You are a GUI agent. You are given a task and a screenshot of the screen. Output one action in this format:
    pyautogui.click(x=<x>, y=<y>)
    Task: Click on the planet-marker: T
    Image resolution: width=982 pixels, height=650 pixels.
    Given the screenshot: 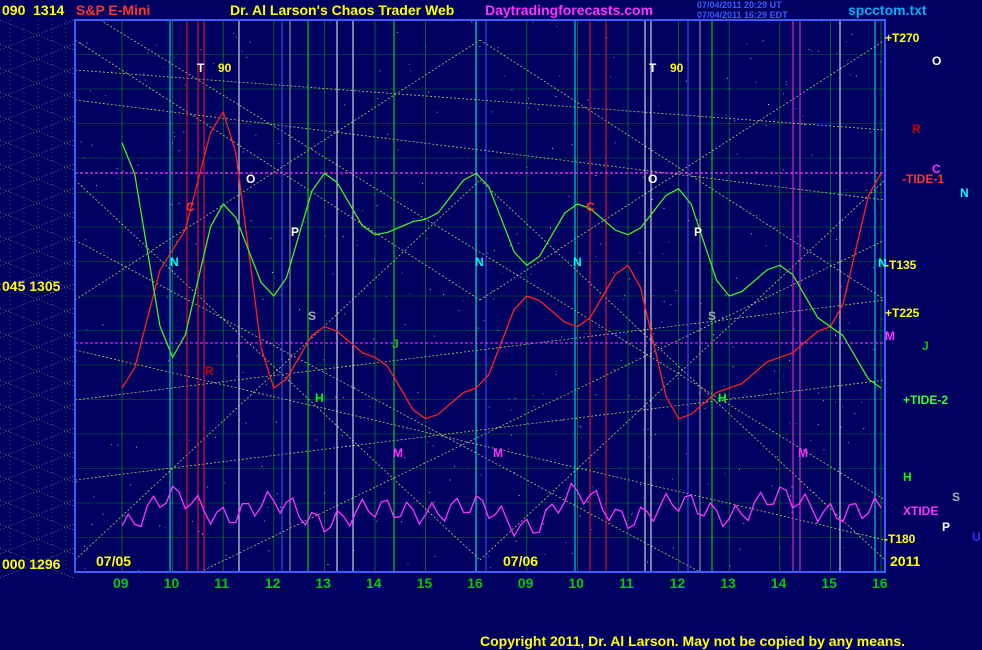 What is the action you would take?
    pyautogui.click(x=653, y=68)
    